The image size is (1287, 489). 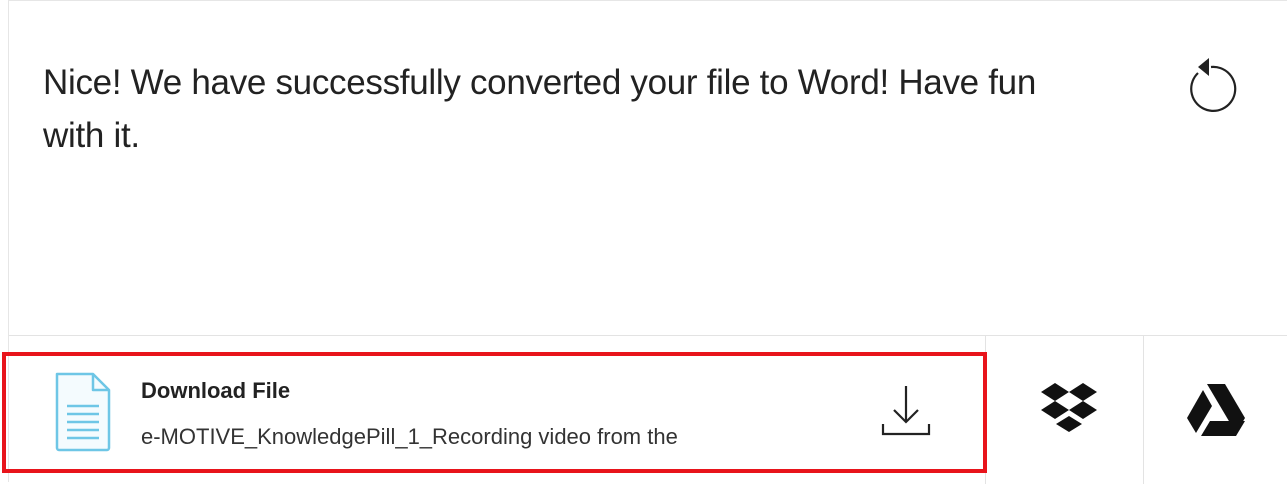 I want to click on download-icon, so click(x=906, y=411).